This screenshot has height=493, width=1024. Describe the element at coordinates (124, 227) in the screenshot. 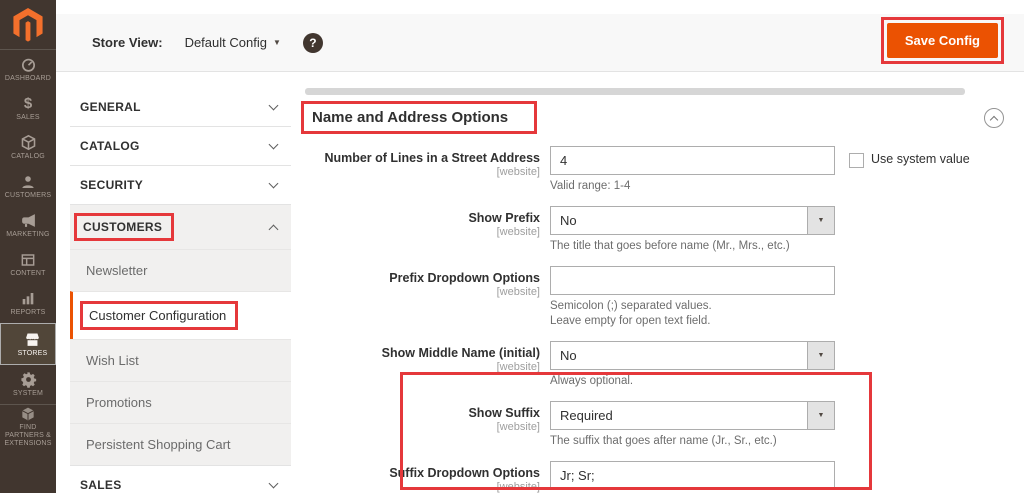

I see `annotation-box-customers: CUSTOMERS` at that location.